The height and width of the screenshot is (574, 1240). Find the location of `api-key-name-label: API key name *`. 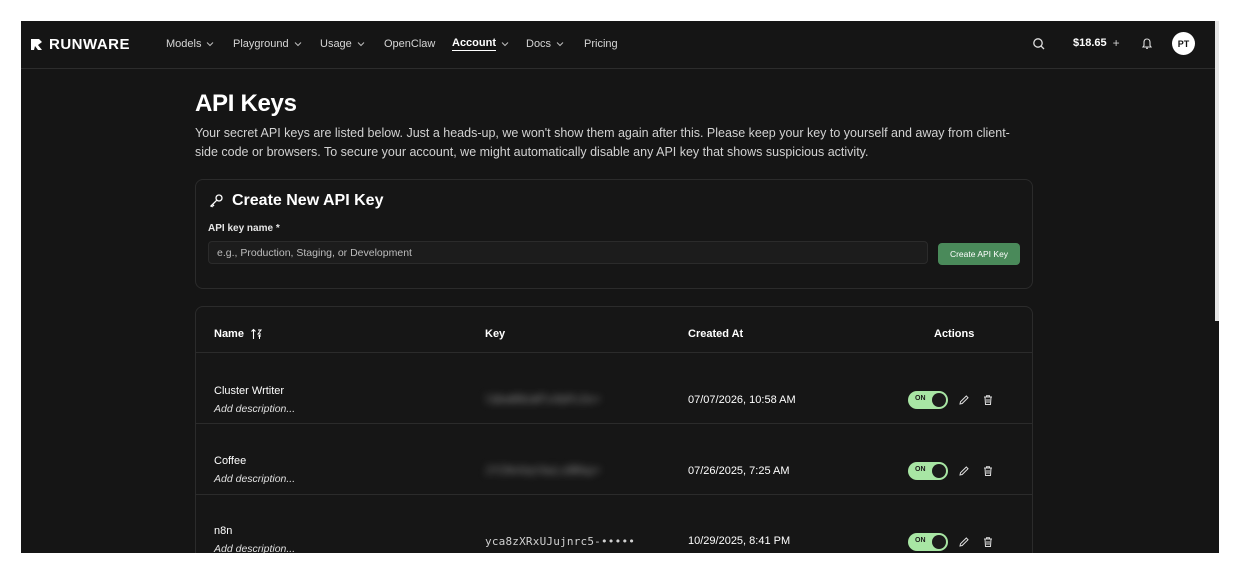

api-key-name-label: API key name * is located at coordinates (244, 228).